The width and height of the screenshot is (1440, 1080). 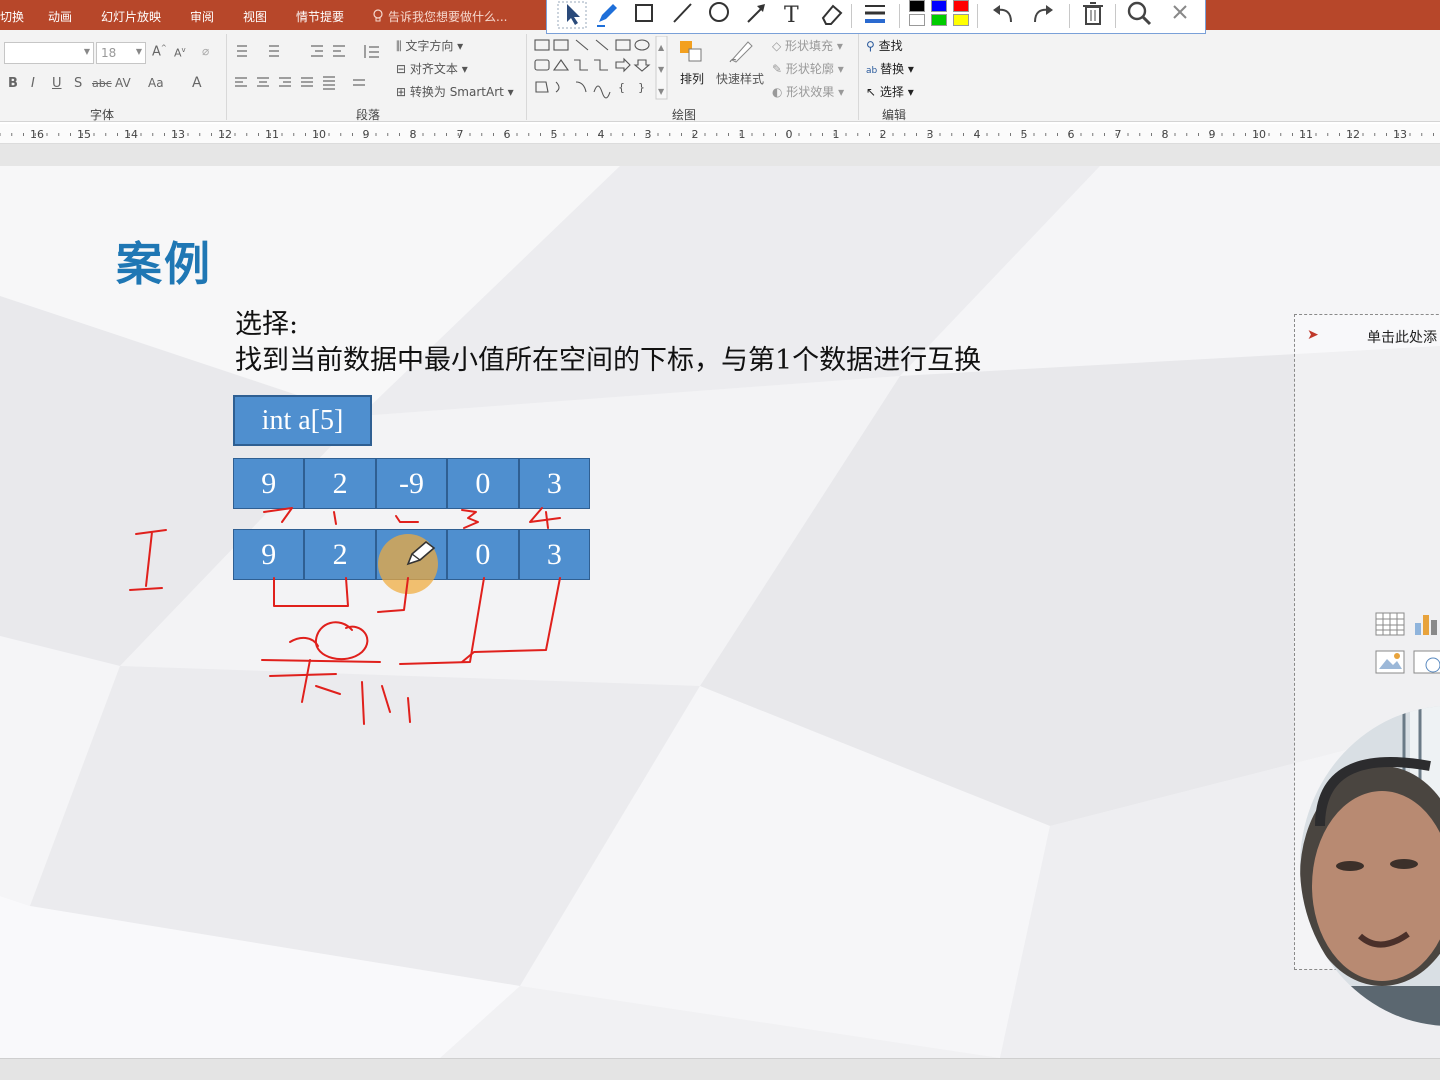 I want to click on ruler-label: 11, so click(x=1306, y=134).